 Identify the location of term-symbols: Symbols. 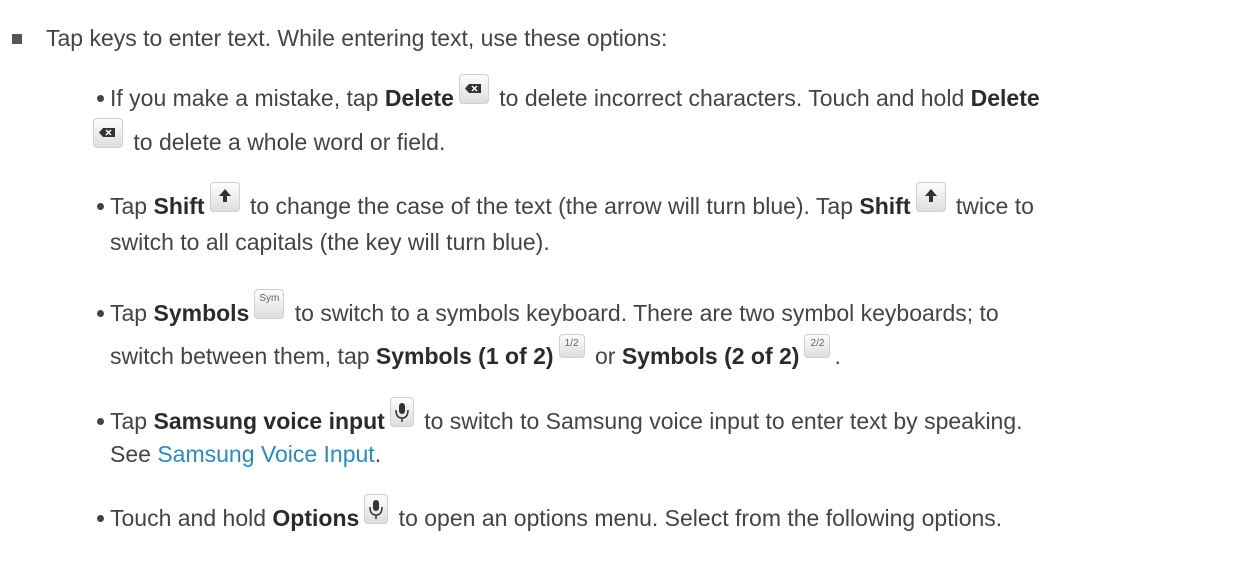
(201, 313).